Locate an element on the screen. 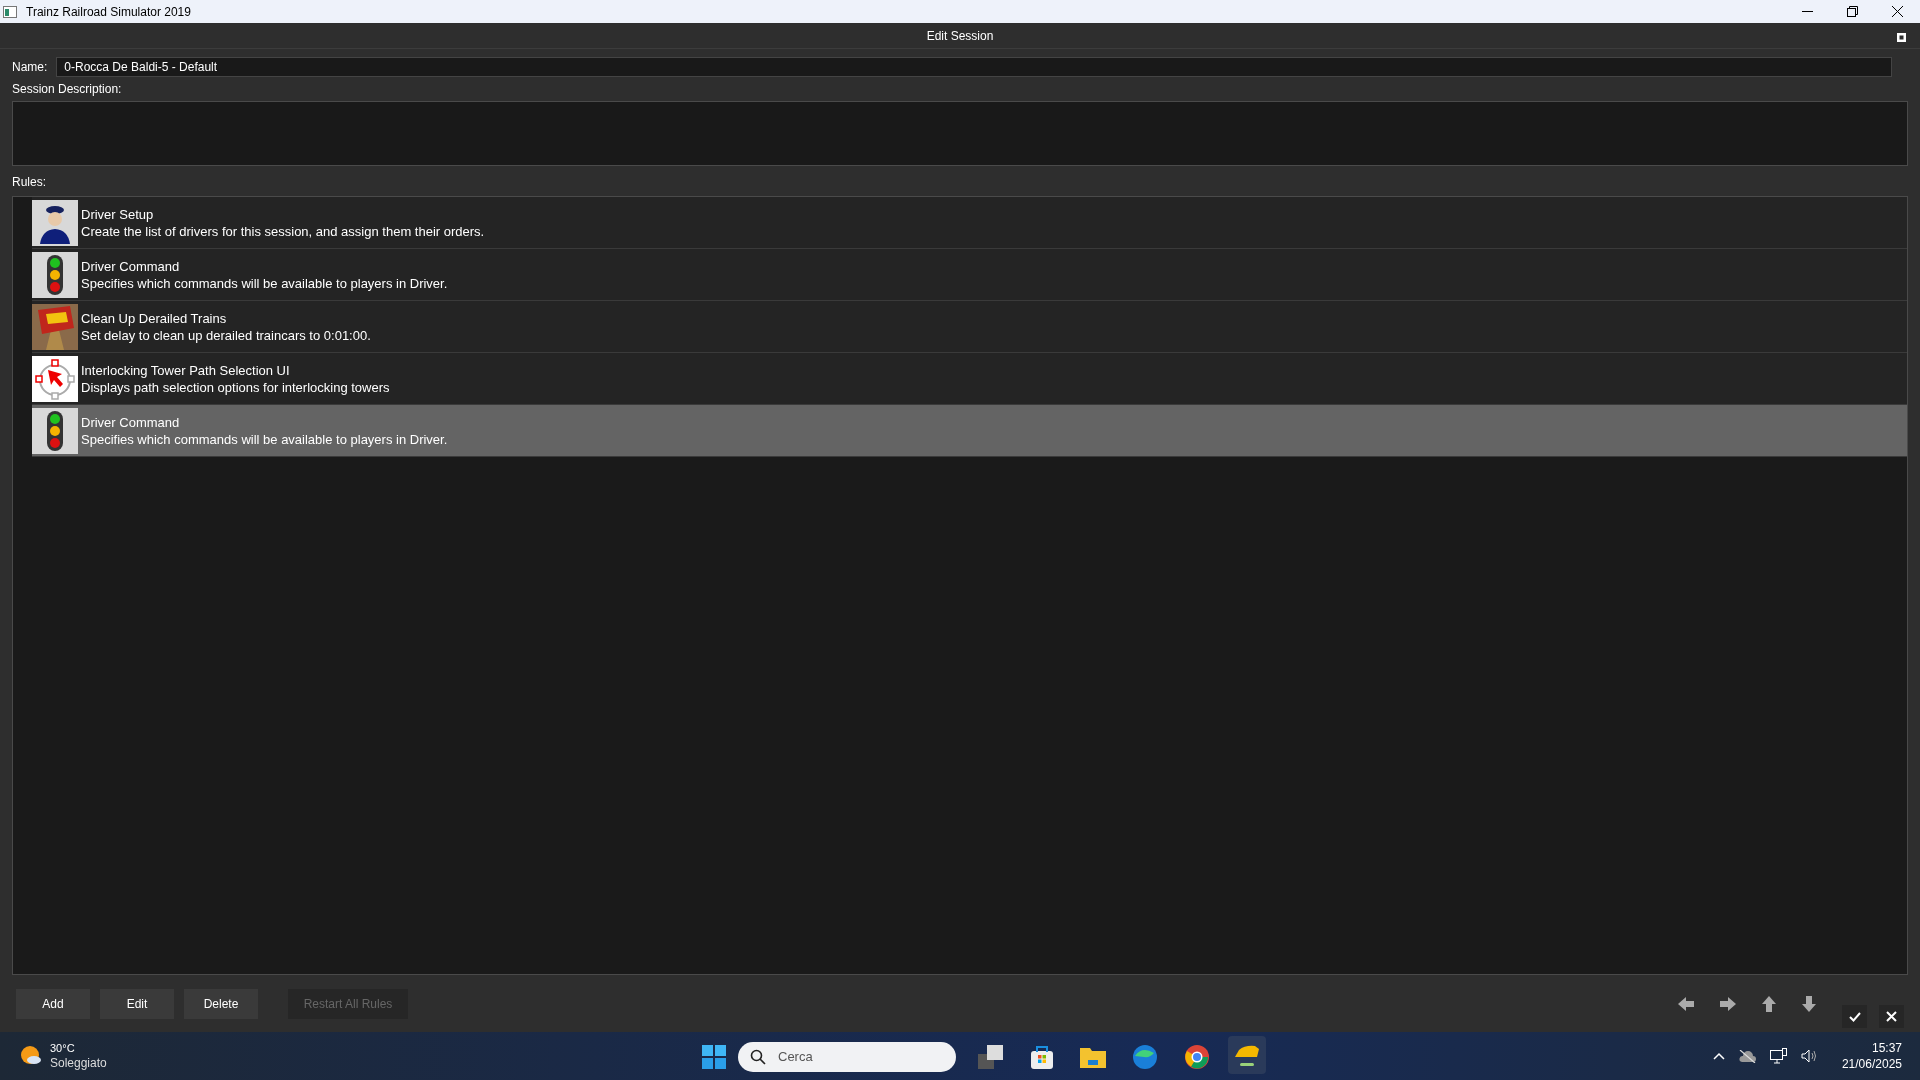 The width and height of the screenshot is (1920, 1080). taskbar-app-button is located at coordinates (1247, 1055).